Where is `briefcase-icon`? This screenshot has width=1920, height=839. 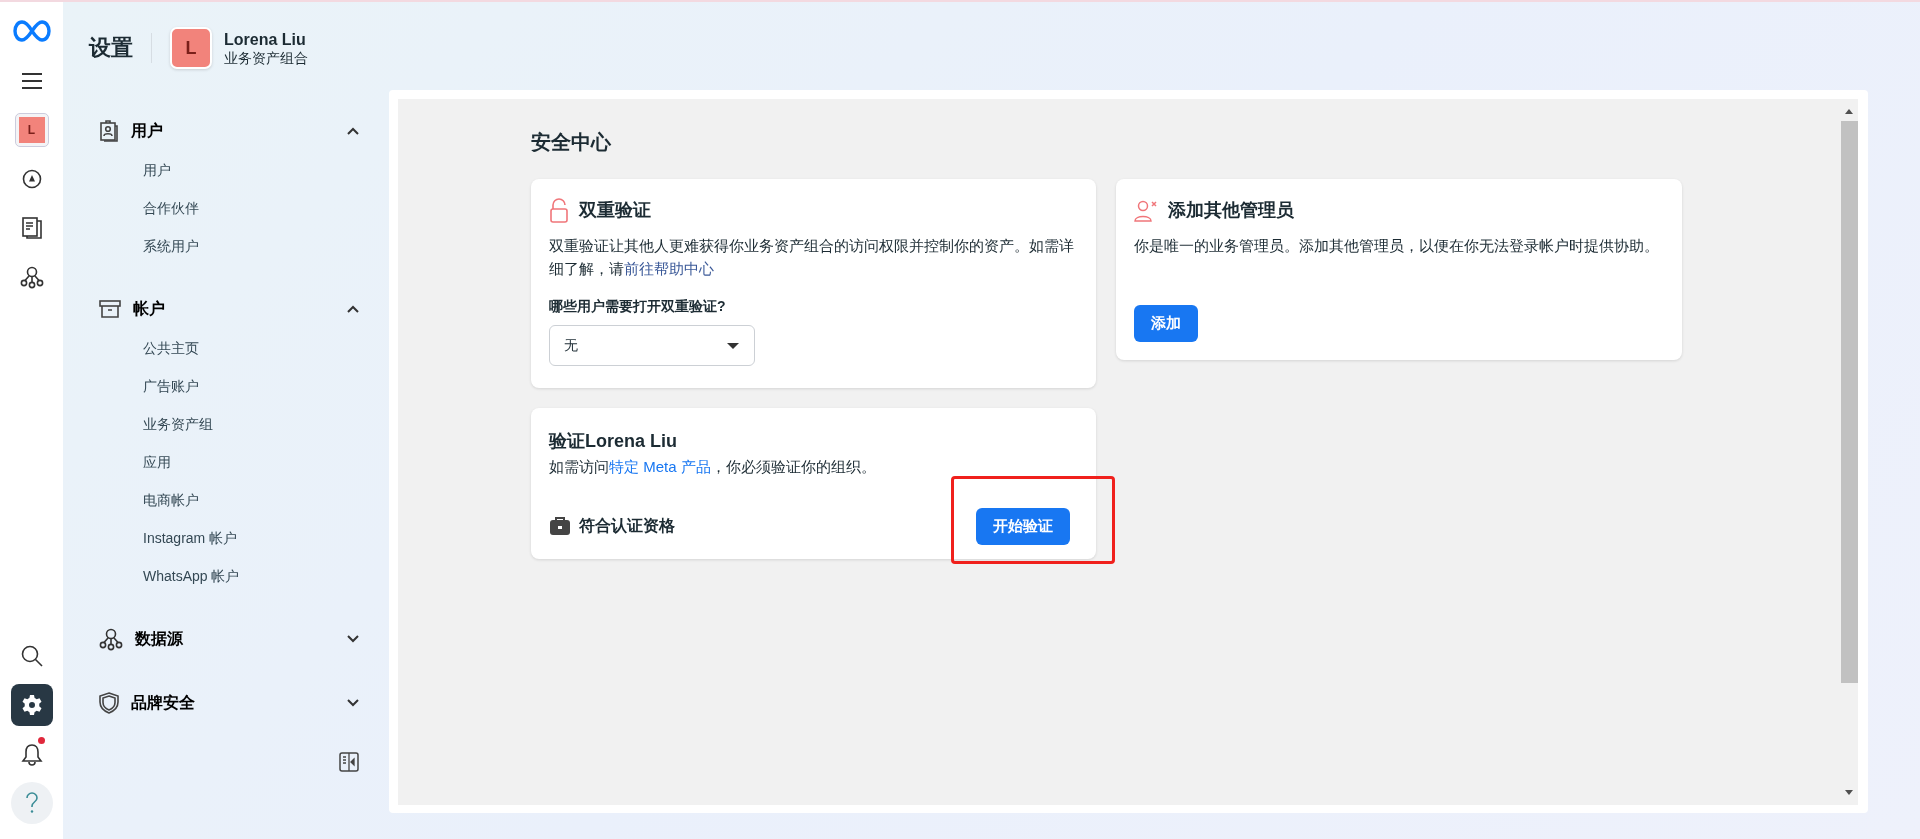
briefcase-icon is located at coordinates (560, 526).